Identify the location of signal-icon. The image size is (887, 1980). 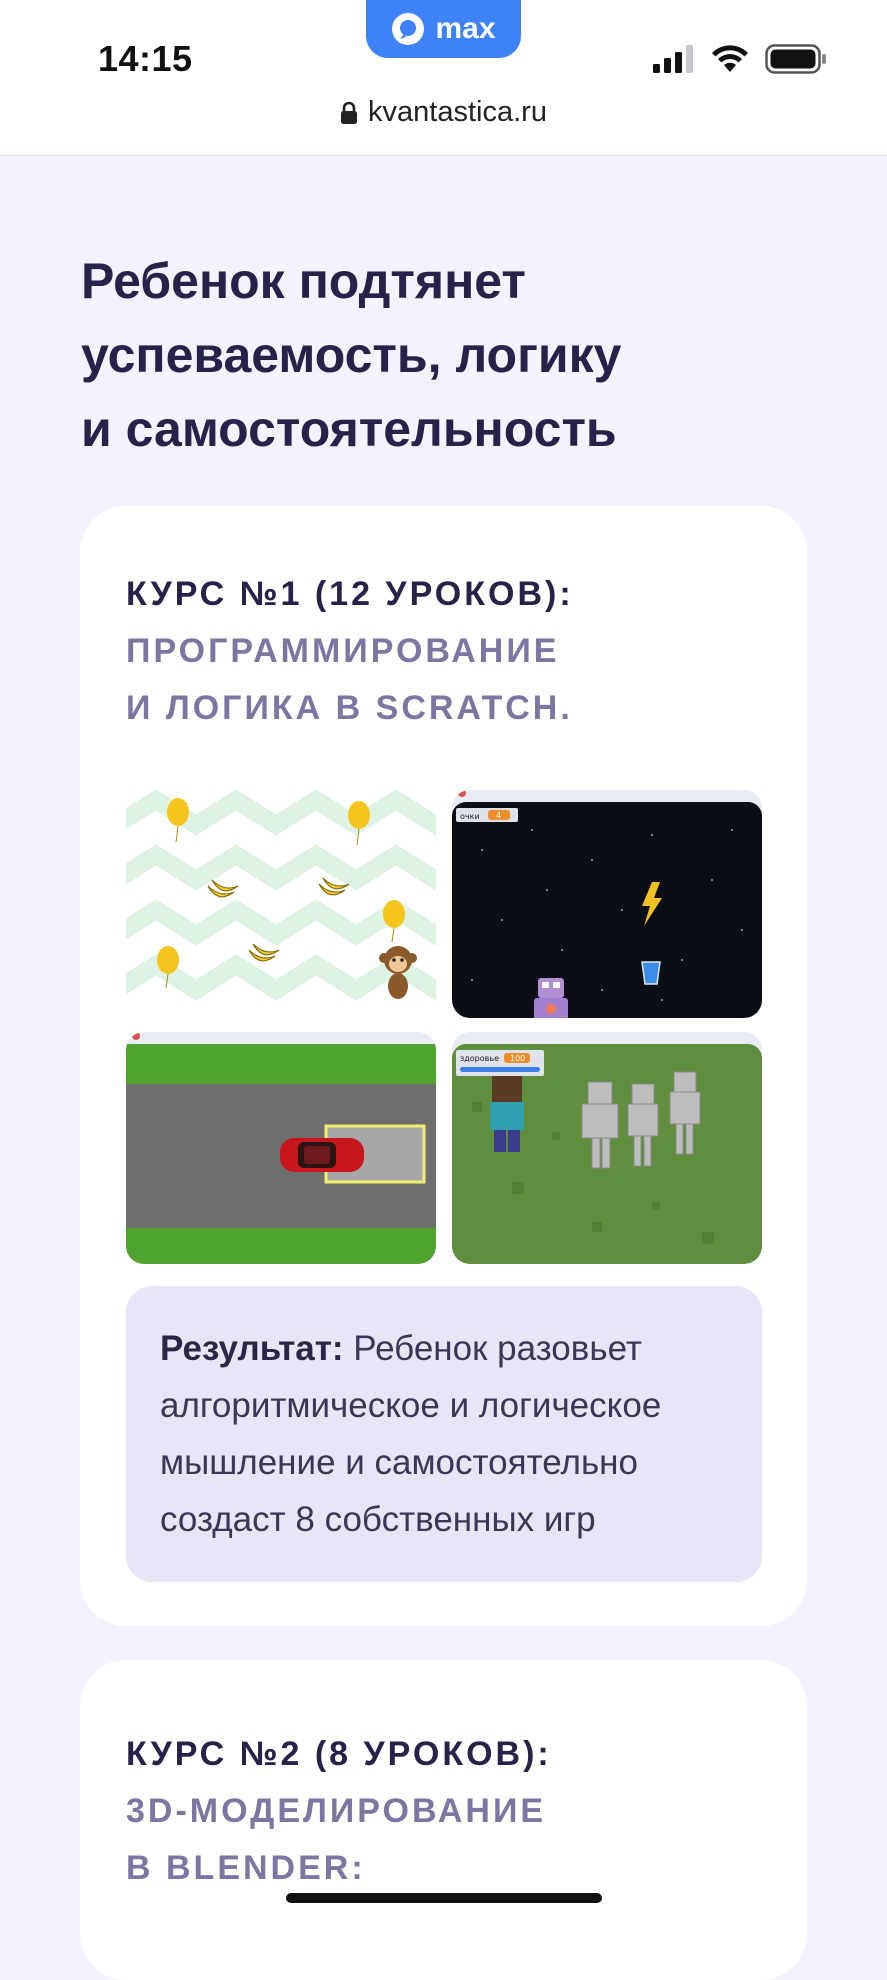
(673, 59).